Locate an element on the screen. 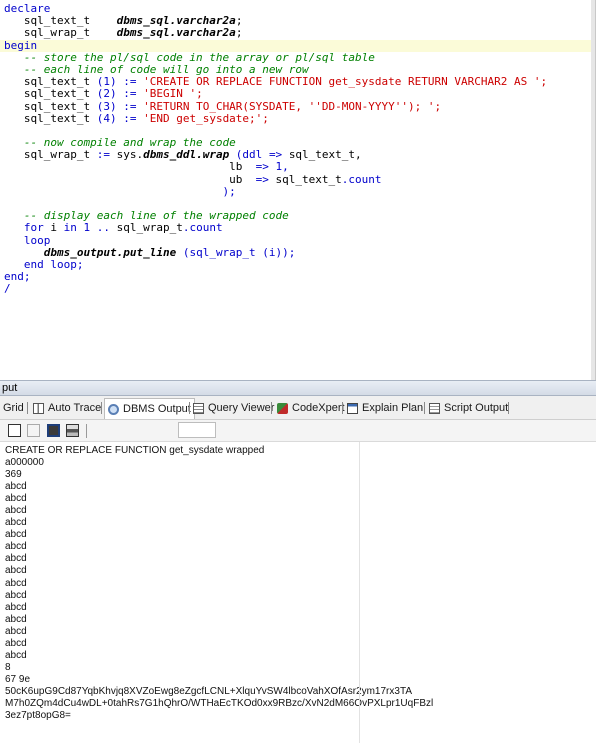  explain-plan-icon is located at coordinates (352, 408).